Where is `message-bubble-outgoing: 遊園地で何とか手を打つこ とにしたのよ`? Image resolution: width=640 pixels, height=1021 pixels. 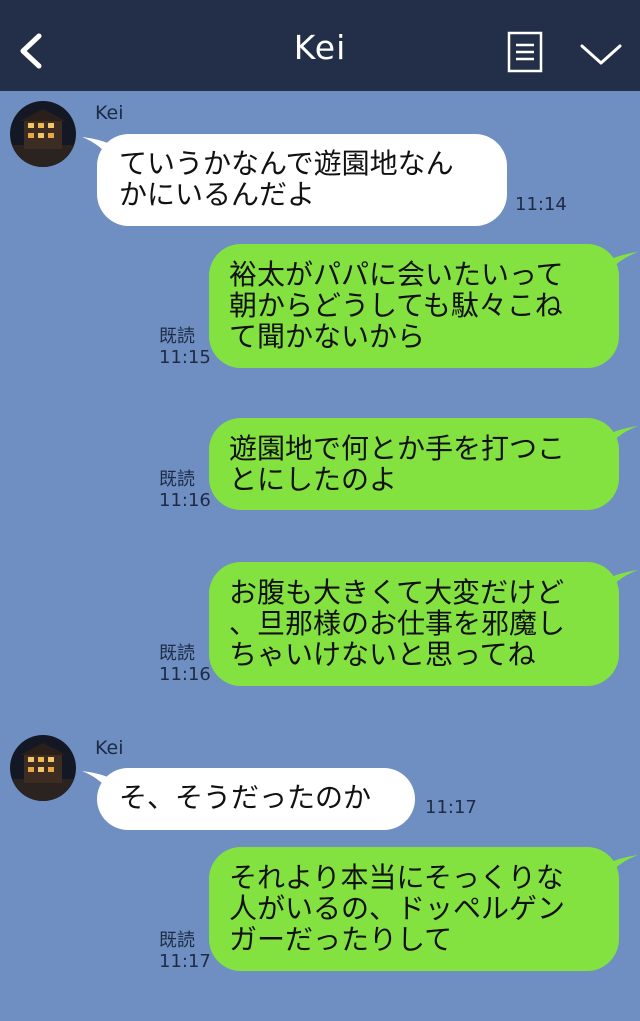
message-bubble-outgoing: 遊園地で何とか手を打つこ とにしたのよ is located at coordinates (414, 464).